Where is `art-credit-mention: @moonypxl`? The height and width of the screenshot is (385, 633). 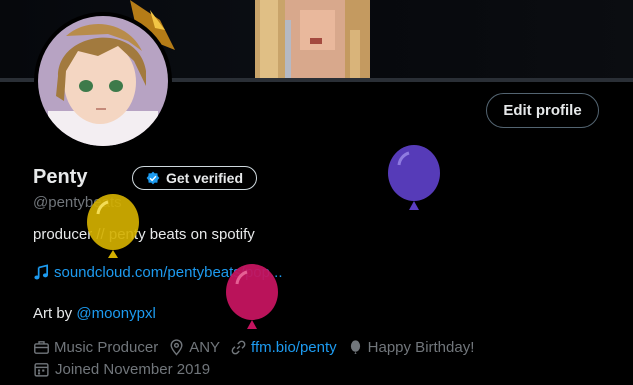 art-credit-mention: @moonypxl is located at coordinates (115, 313).